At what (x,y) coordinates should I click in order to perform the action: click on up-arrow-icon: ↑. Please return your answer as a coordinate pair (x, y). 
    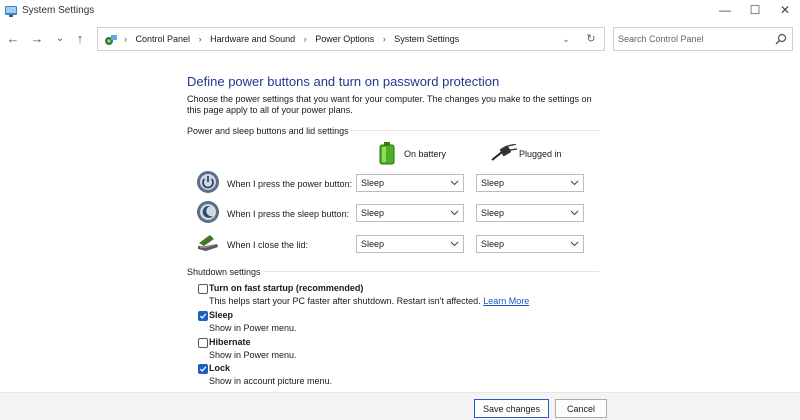
    Looking at the image, I should click on (80, 39).